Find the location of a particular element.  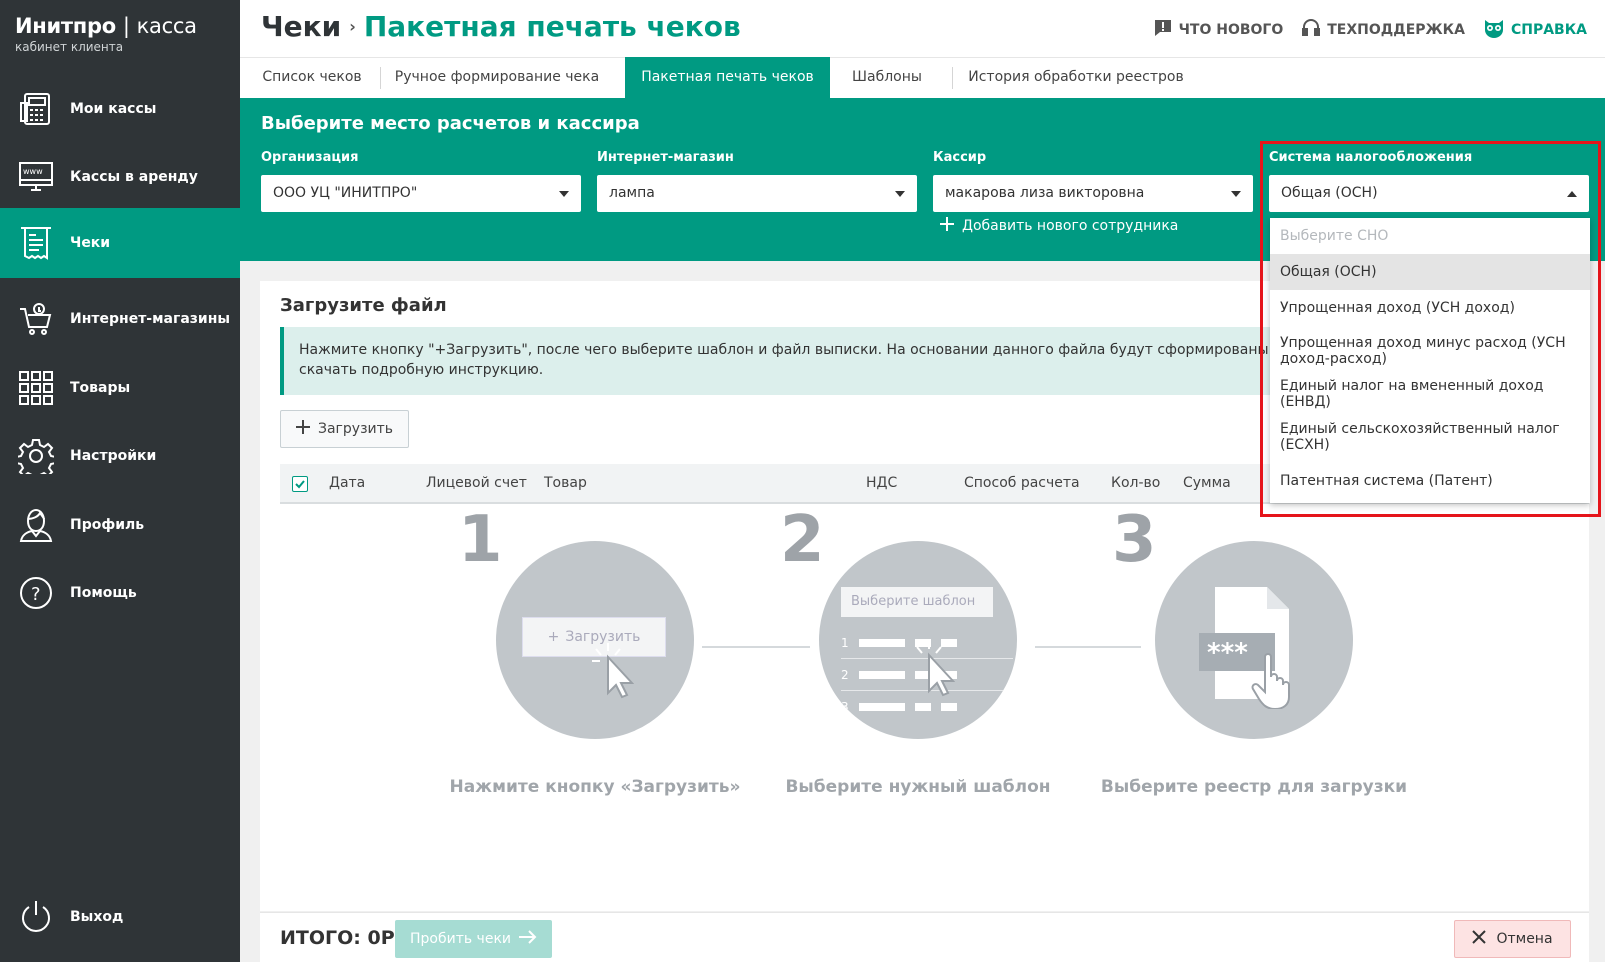

brand-logo: Инитпро | касса кабинет клиента is located at coordinates (120, 40).